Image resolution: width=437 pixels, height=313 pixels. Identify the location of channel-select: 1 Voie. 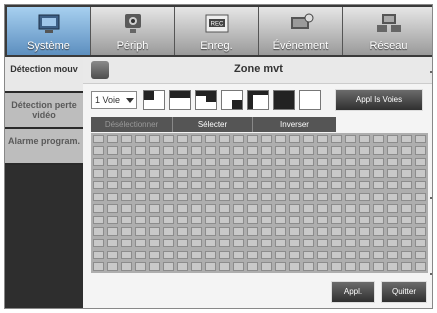
(114, 100).